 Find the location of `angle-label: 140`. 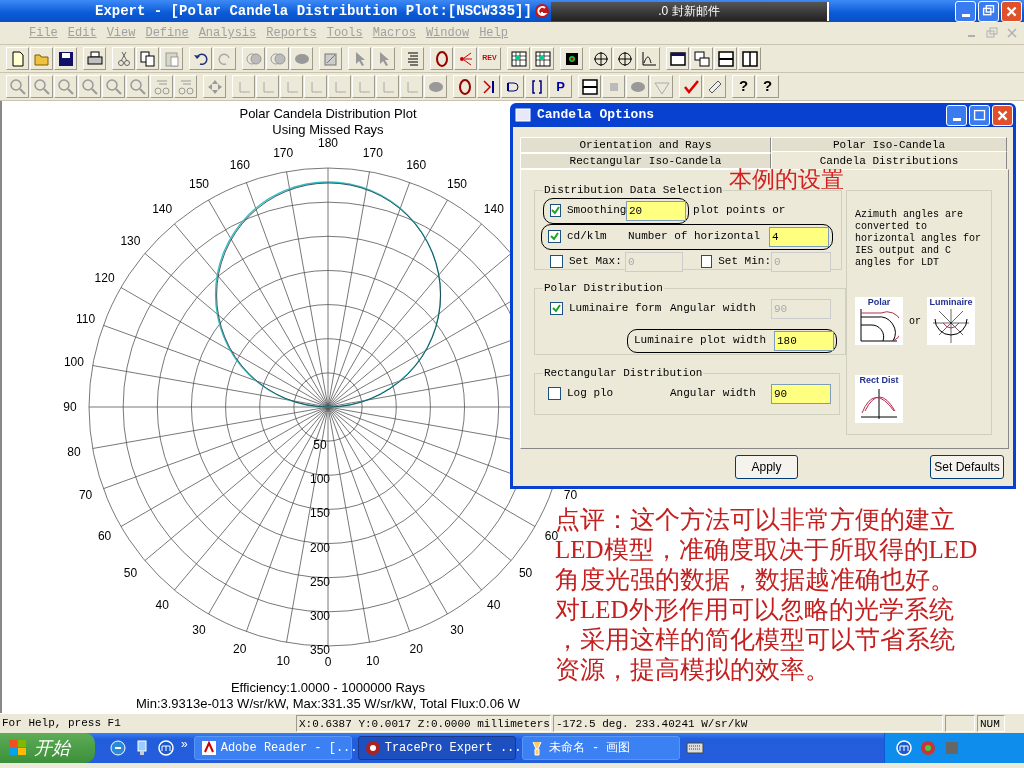

angle-label: 140 is located at coordinates (493, 209).